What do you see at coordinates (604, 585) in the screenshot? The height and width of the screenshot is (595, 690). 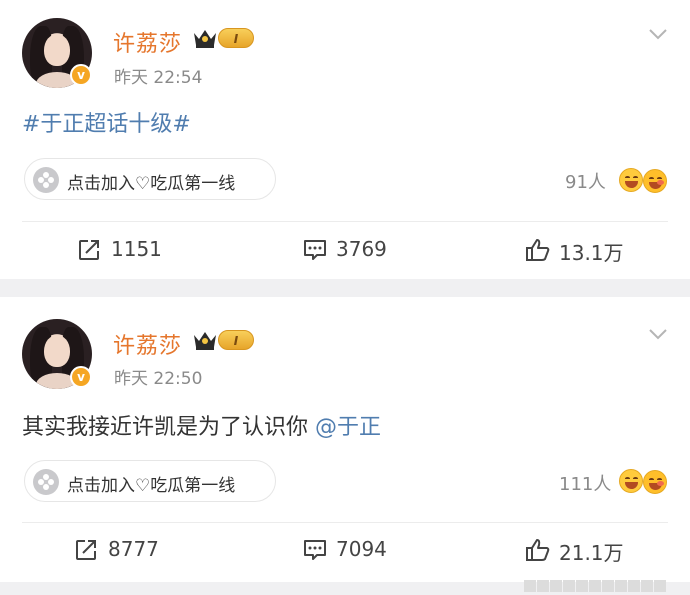 I see `watermark` at bounding box center [604, 585].